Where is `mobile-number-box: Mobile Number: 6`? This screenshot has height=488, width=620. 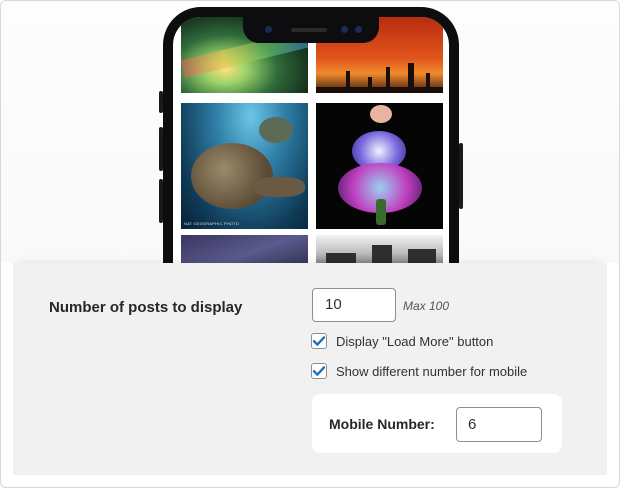 mobile-number-box: Mobile Number: 6 is located at coordinates (437, 423).